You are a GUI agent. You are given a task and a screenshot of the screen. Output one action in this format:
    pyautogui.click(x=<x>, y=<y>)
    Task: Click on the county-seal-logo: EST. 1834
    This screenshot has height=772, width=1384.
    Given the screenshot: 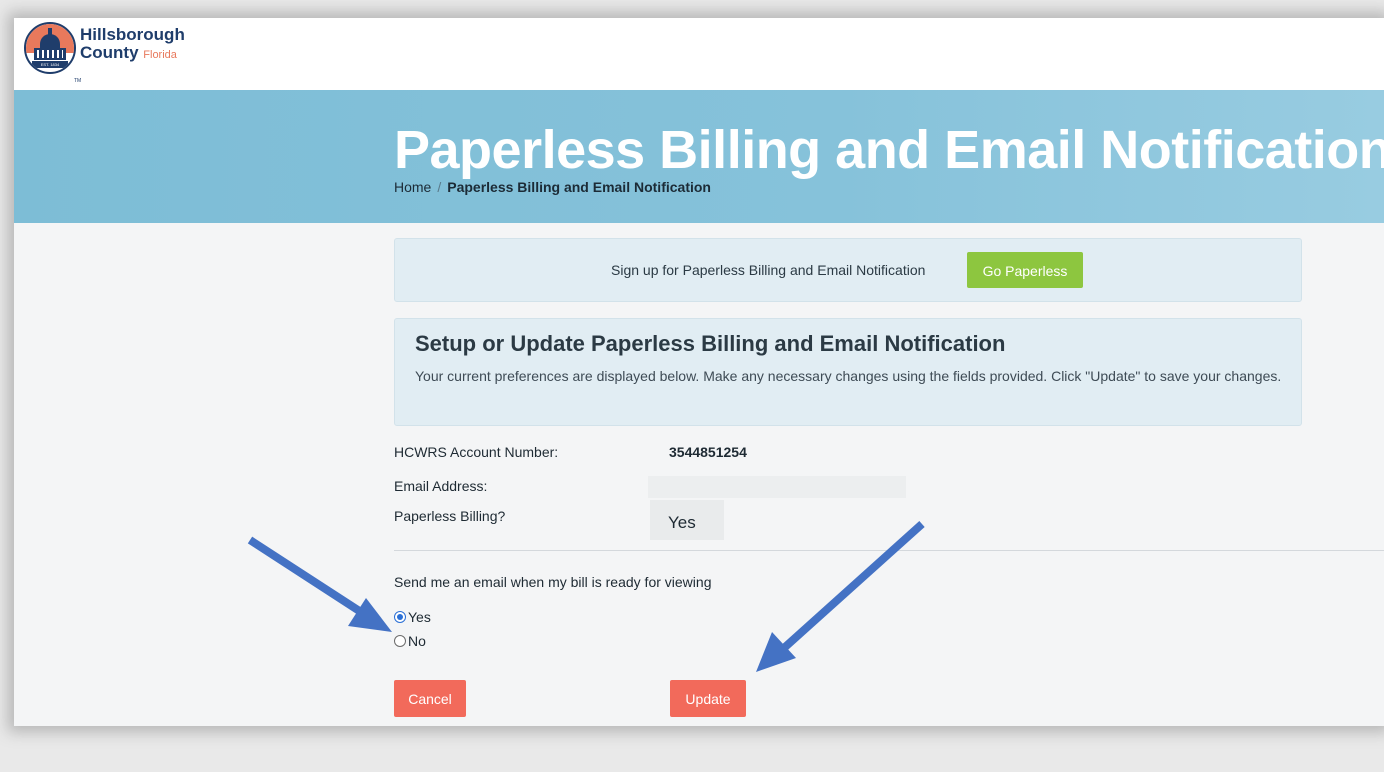 What is the action you would take?
    pyautogui.click(x=50, y=48)
    